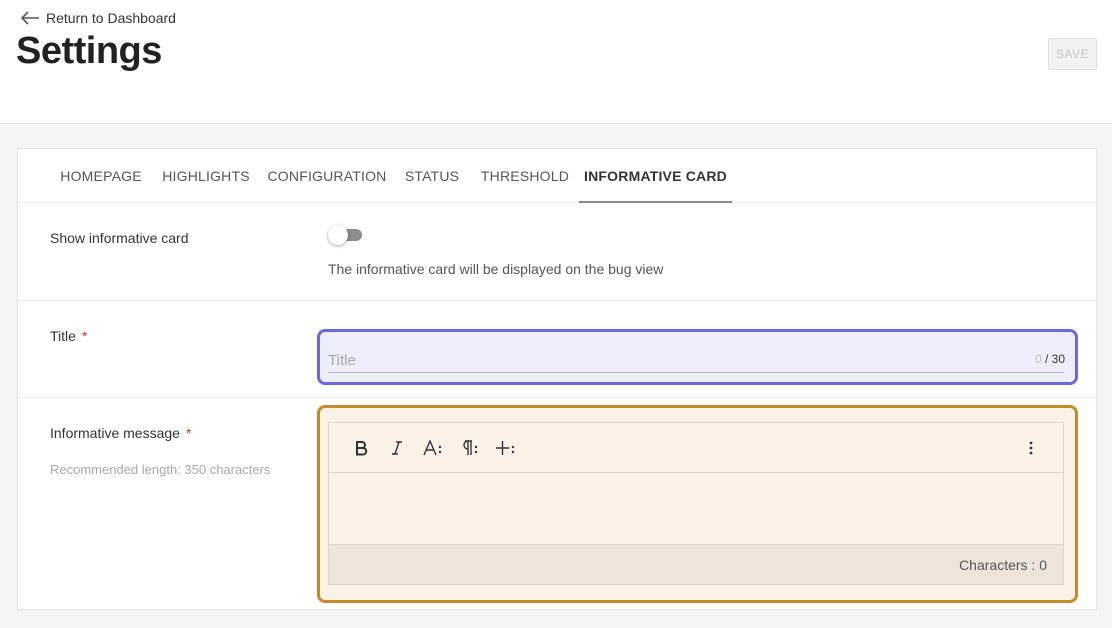 This screenshot has width=1112, height=628. I want to click on page-title: Settings, so click(89, 51).